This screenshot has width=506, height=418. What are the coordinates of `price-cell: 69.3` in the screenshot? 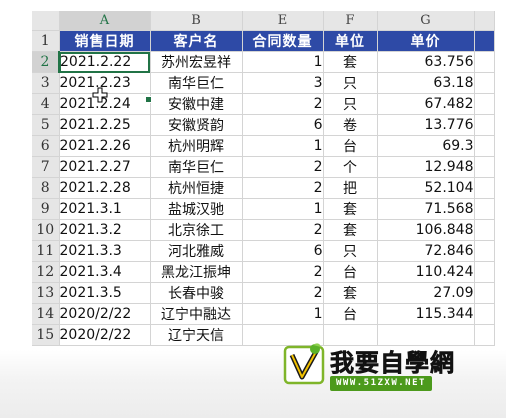 It's located at (426, 146).